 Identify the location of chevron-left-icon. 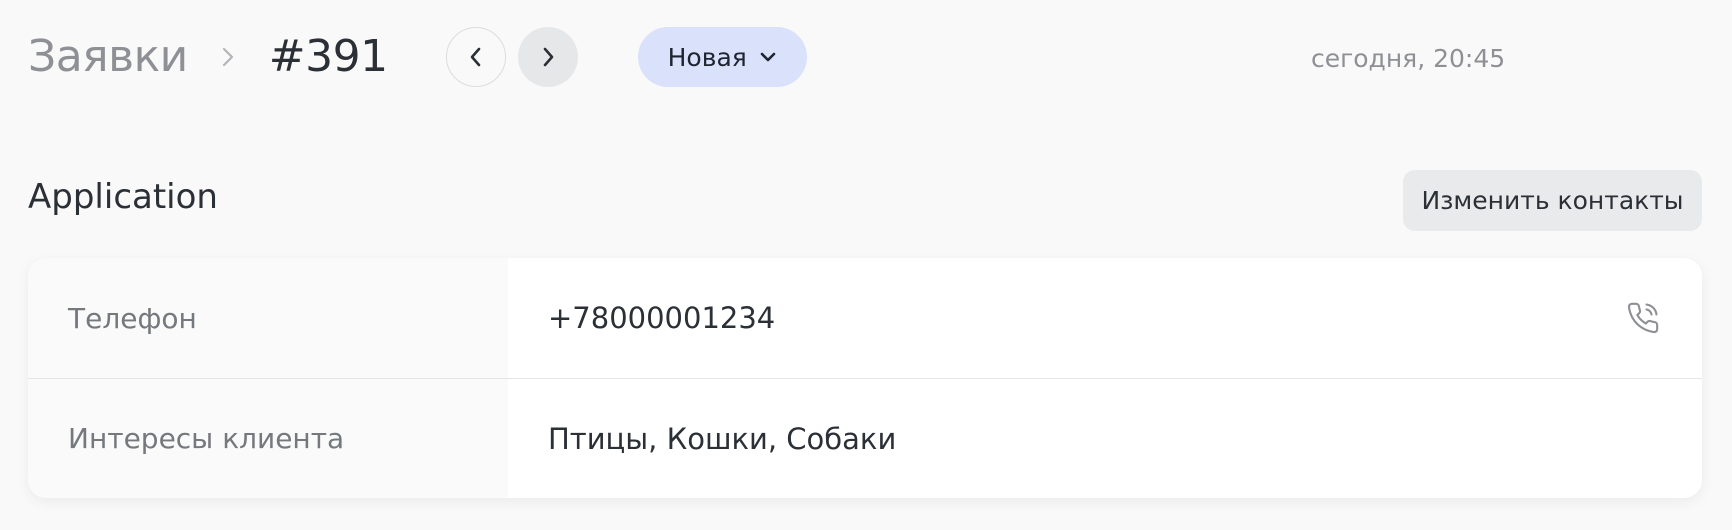
(476, 57).